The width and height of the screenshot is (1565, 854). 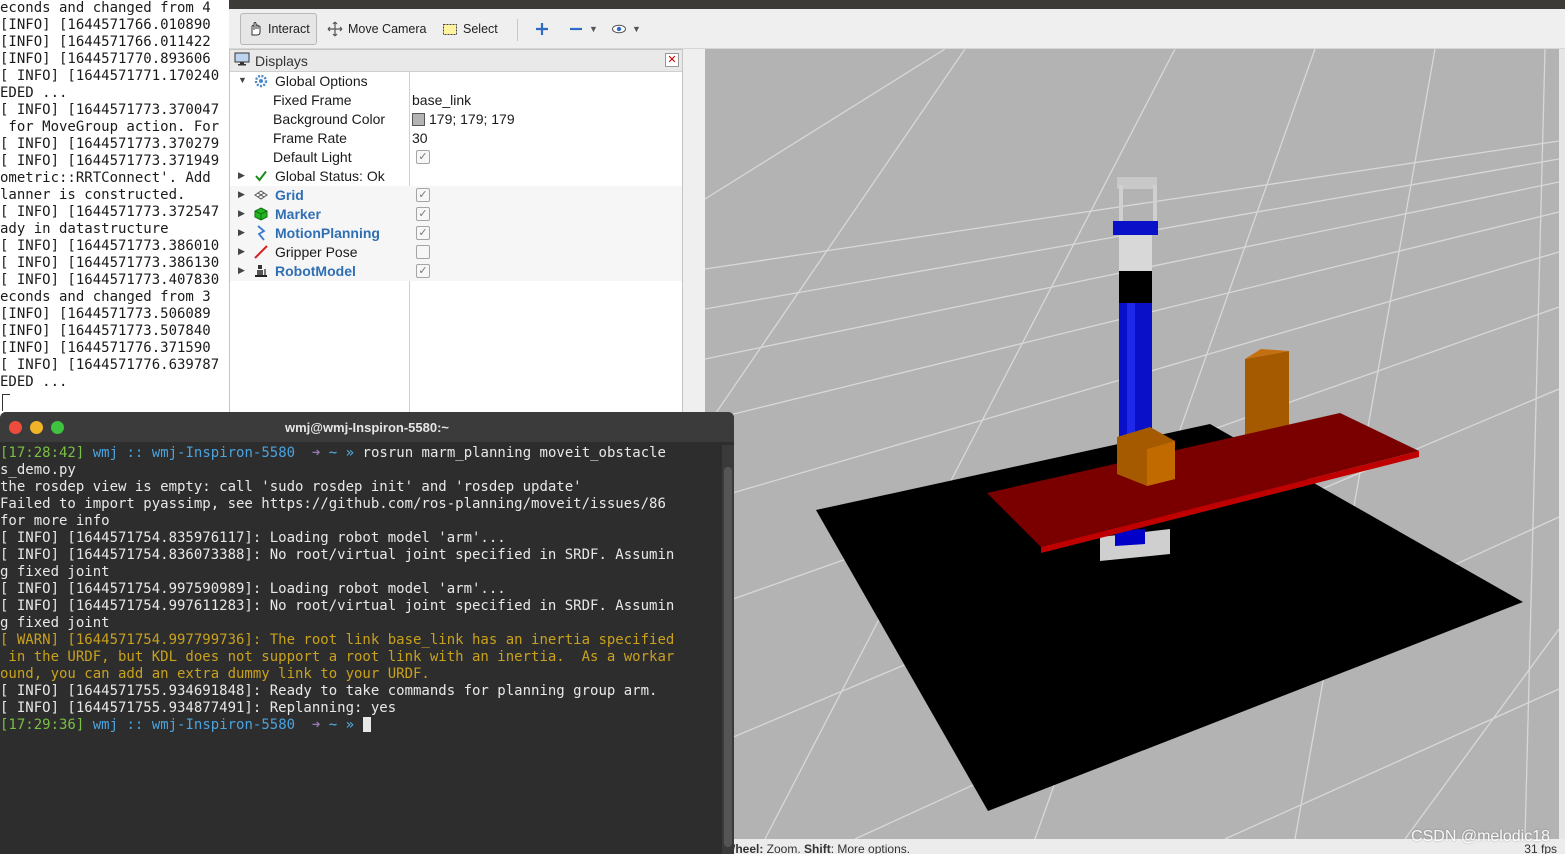 I want to click on terminal-line: [ INFO] [1644571776.639787, so click(x=110, y=365).